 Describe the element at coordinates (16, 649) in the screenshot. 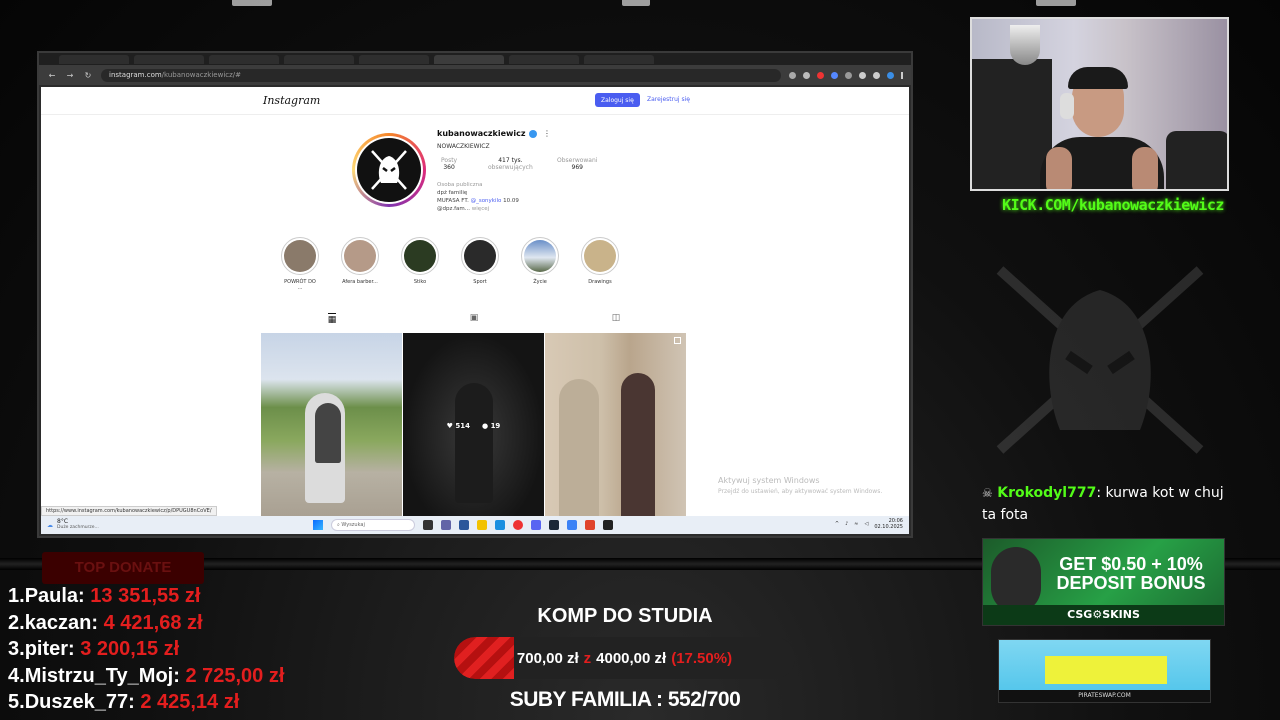

I see `donation-rank: 3.` at that location.